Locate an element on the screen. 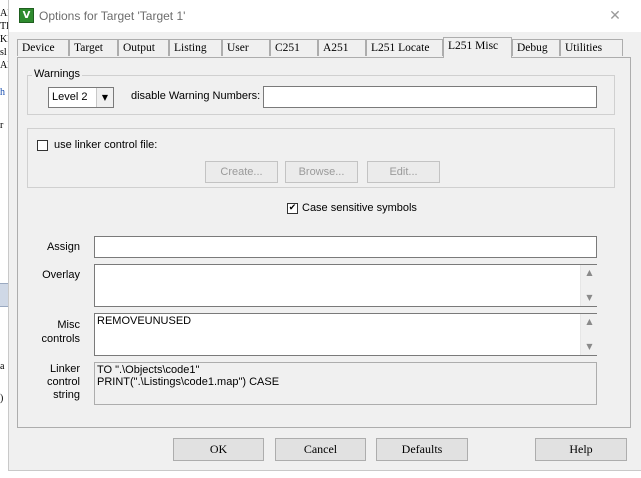 The image size is (641, 478). case-sensitive-checkbox: ✔ is located at coordinates (292, 208).